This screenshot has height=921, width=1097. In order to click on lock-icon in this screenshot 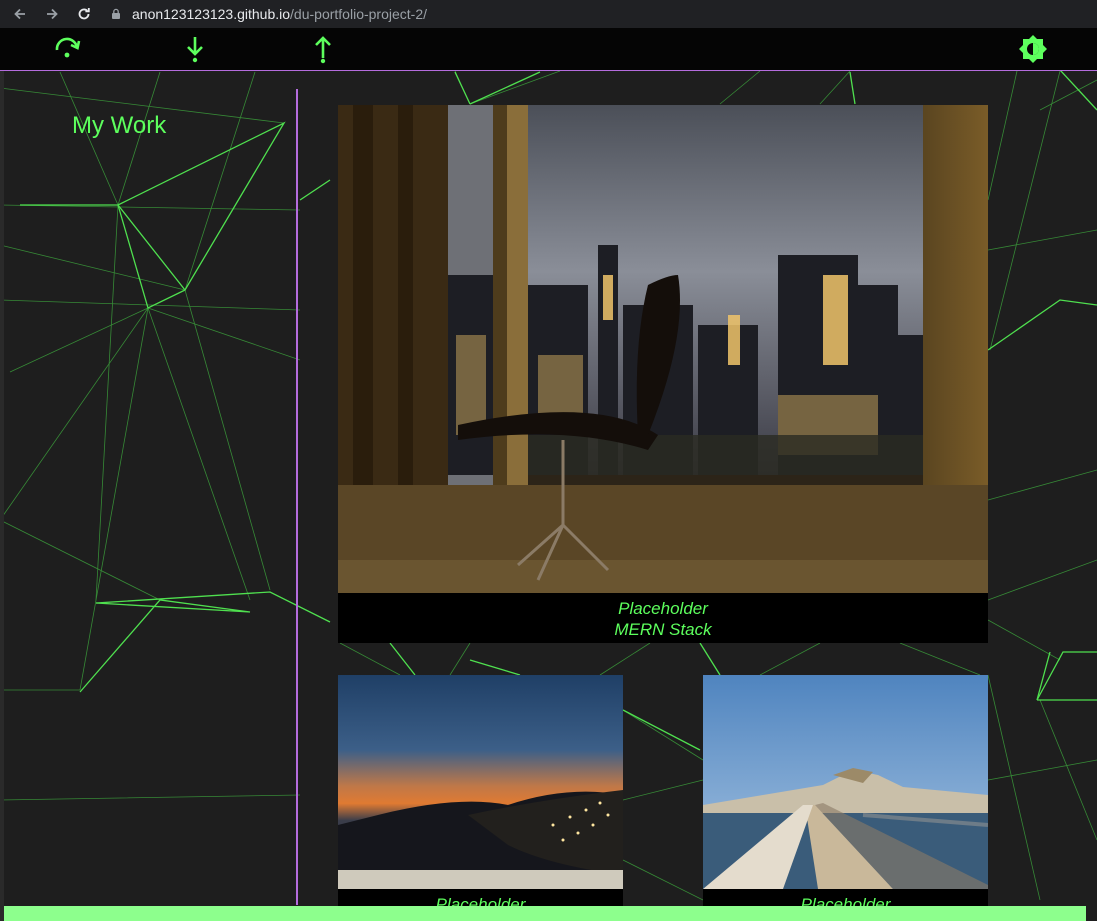, I will do `click(116, 13)`.